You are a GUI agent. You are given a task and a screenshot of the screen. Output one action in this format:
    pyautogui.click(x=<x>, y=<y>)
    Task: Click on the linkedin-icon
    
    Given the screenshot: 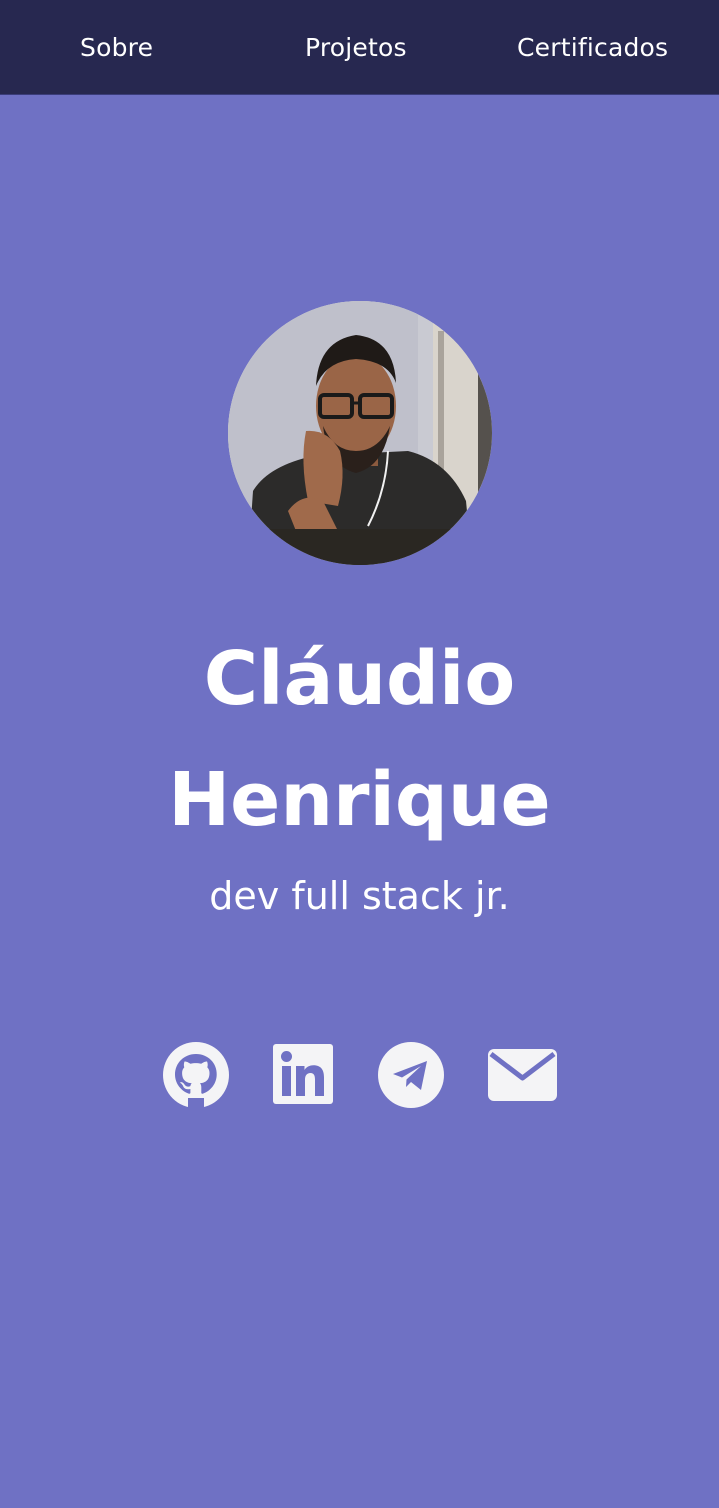 What is the action you would take?
    pyautogui.click(x=303, y=1074)
    